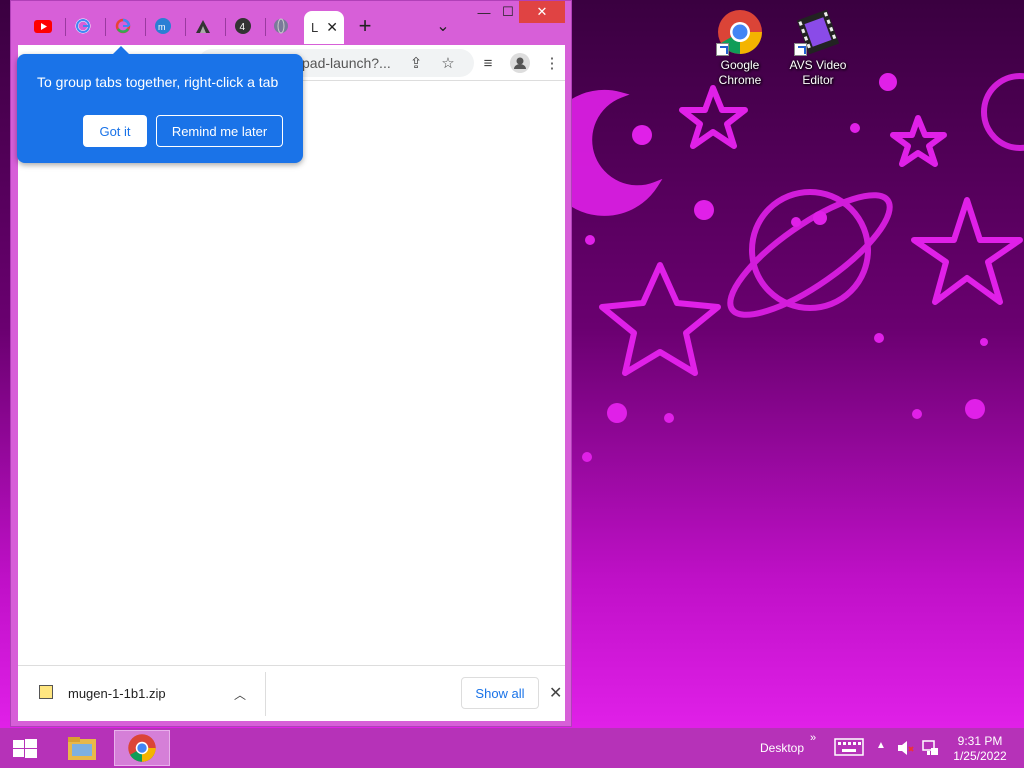 Image resolution: width=1024 pixels, height=768 pixels. Describe the element at coordinates (500, 693) in the screenshot. I see `show-all-button: Show all` at that location.